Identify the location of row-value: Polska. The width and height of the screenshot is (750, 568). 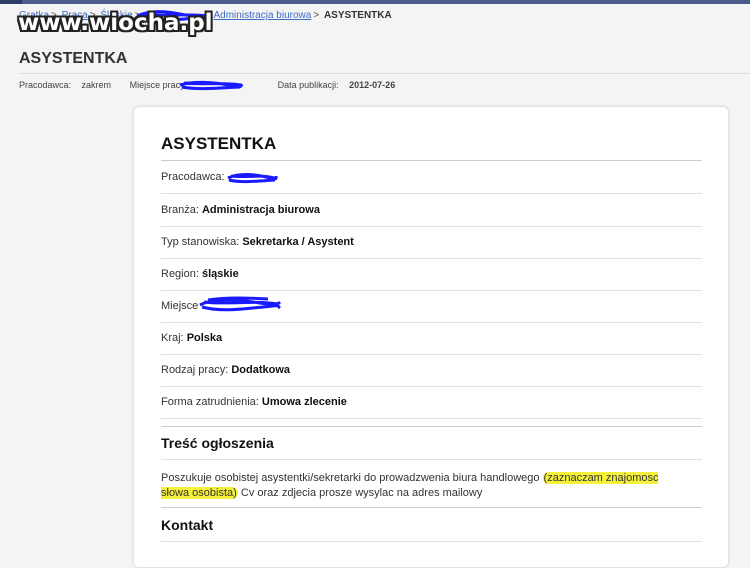
(204, 338).